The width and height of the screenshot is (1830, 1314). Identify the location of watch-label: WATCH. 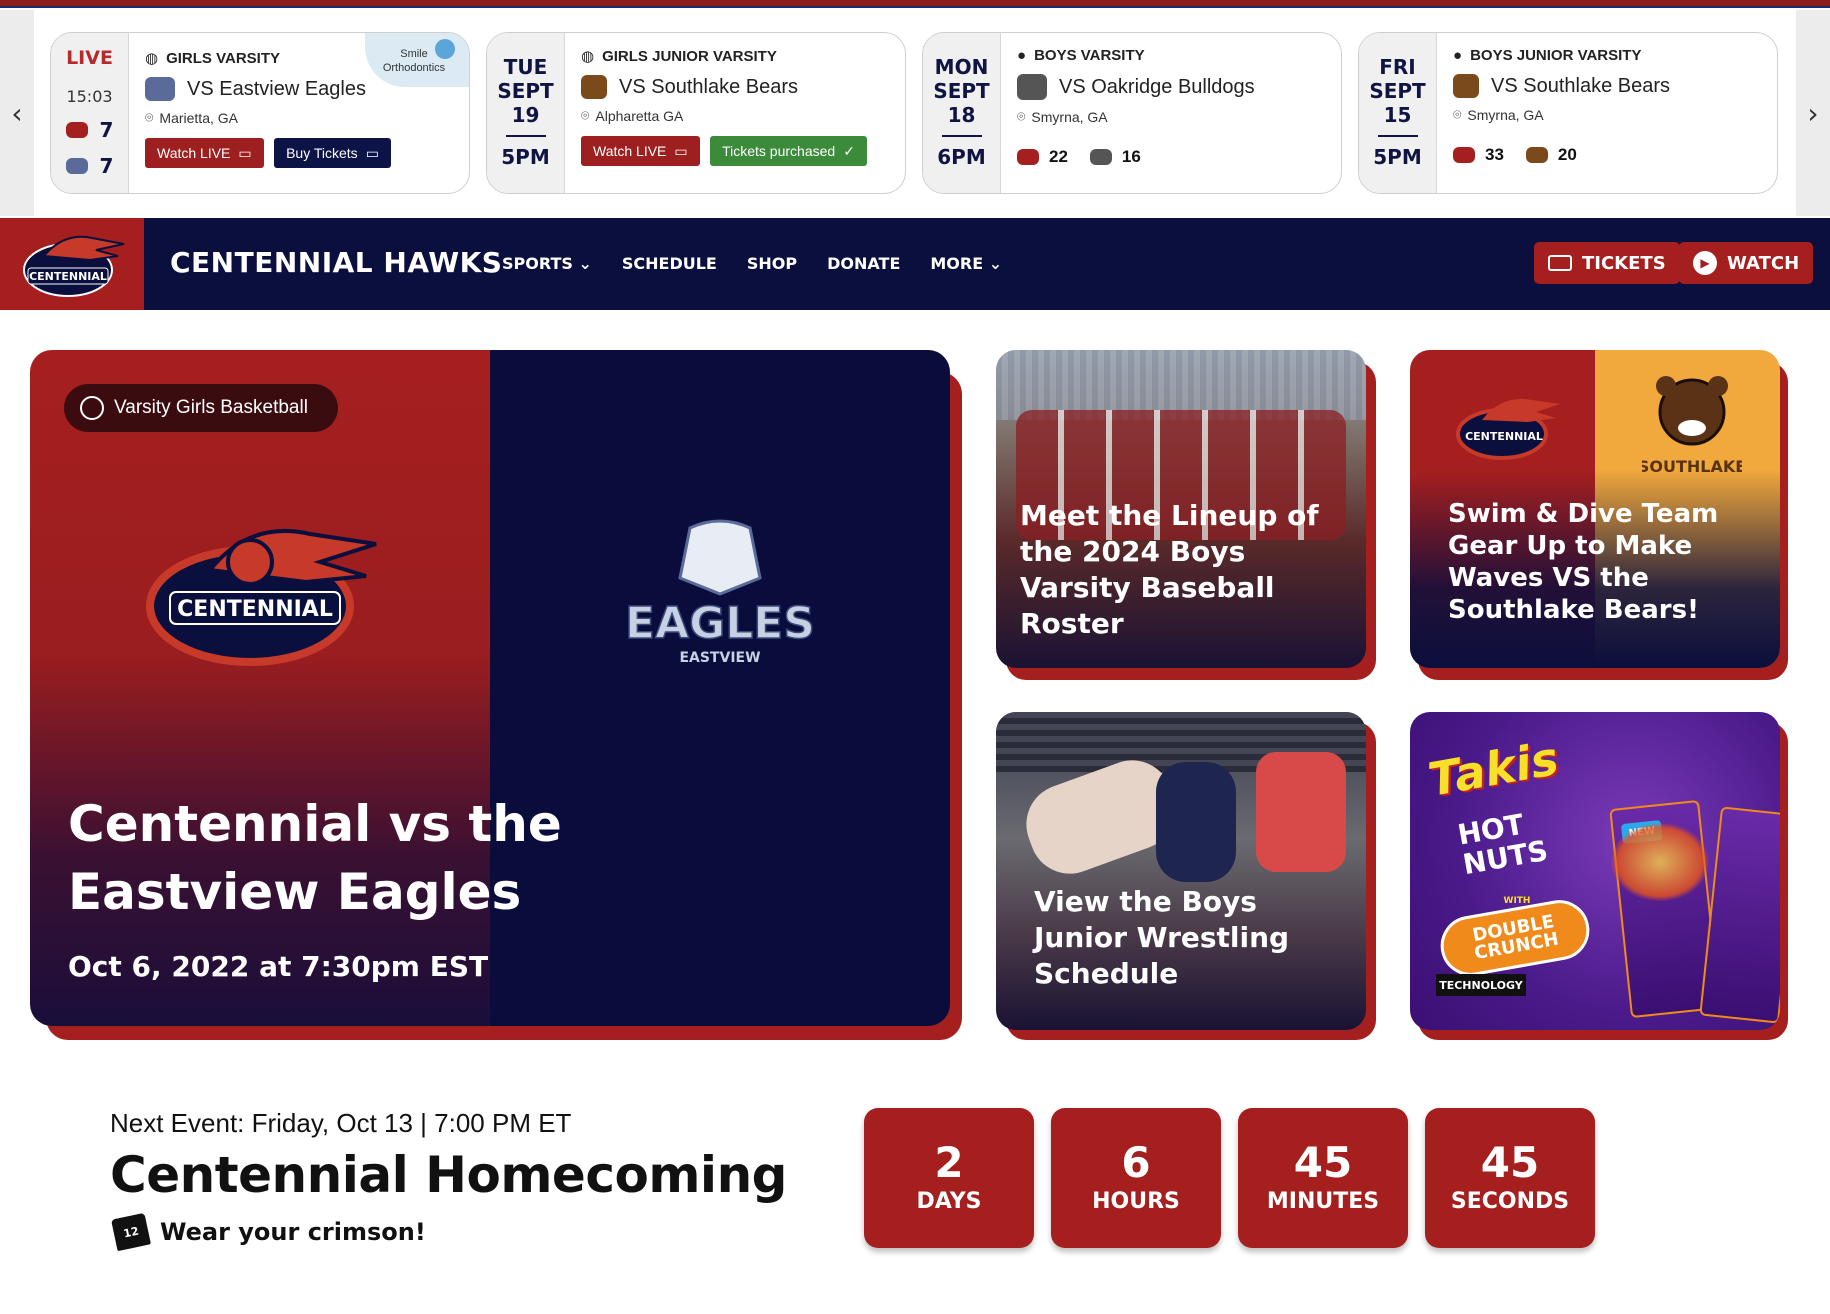
(1763, 263).